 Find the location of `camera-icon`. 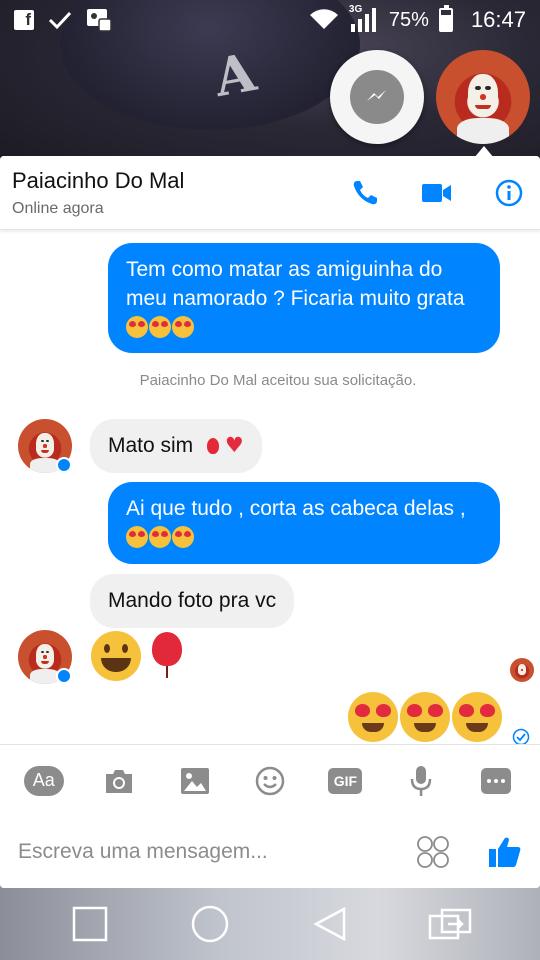

camera-icon is located at coordinates (119, 781).